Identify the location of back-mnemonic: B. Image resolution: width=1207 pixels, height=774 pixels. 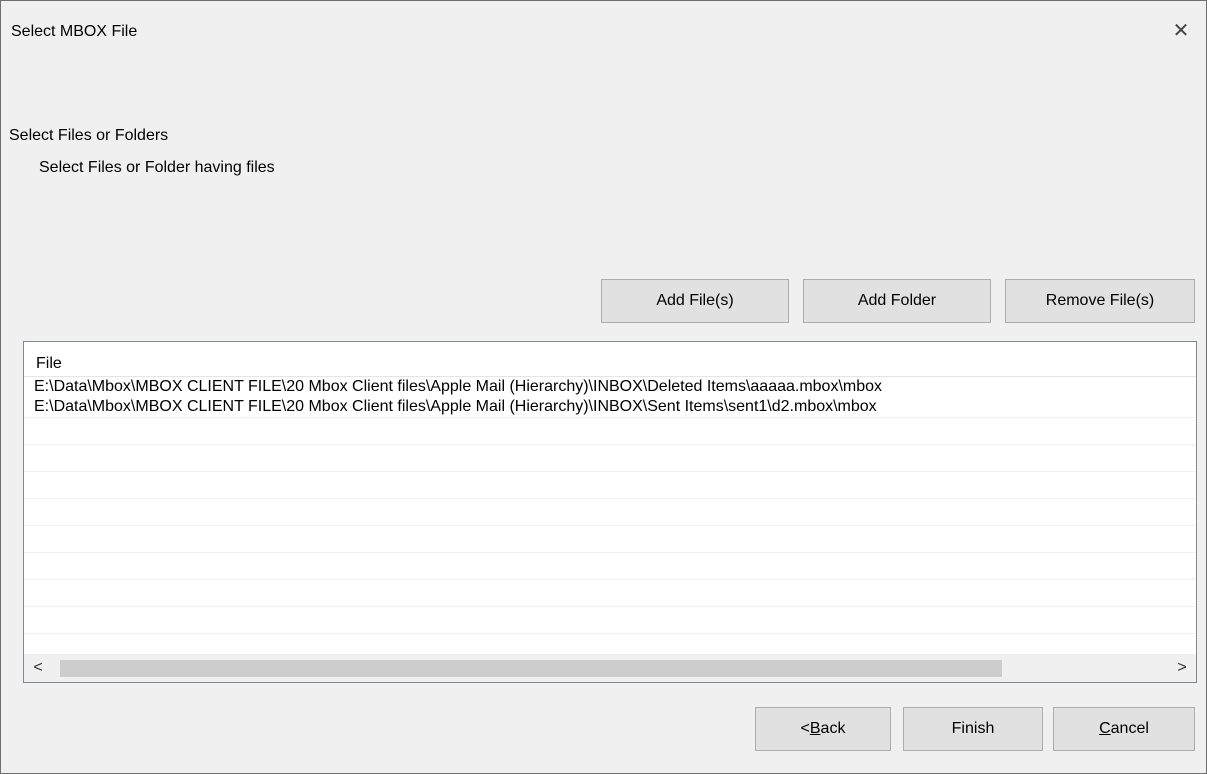
(815, 728).